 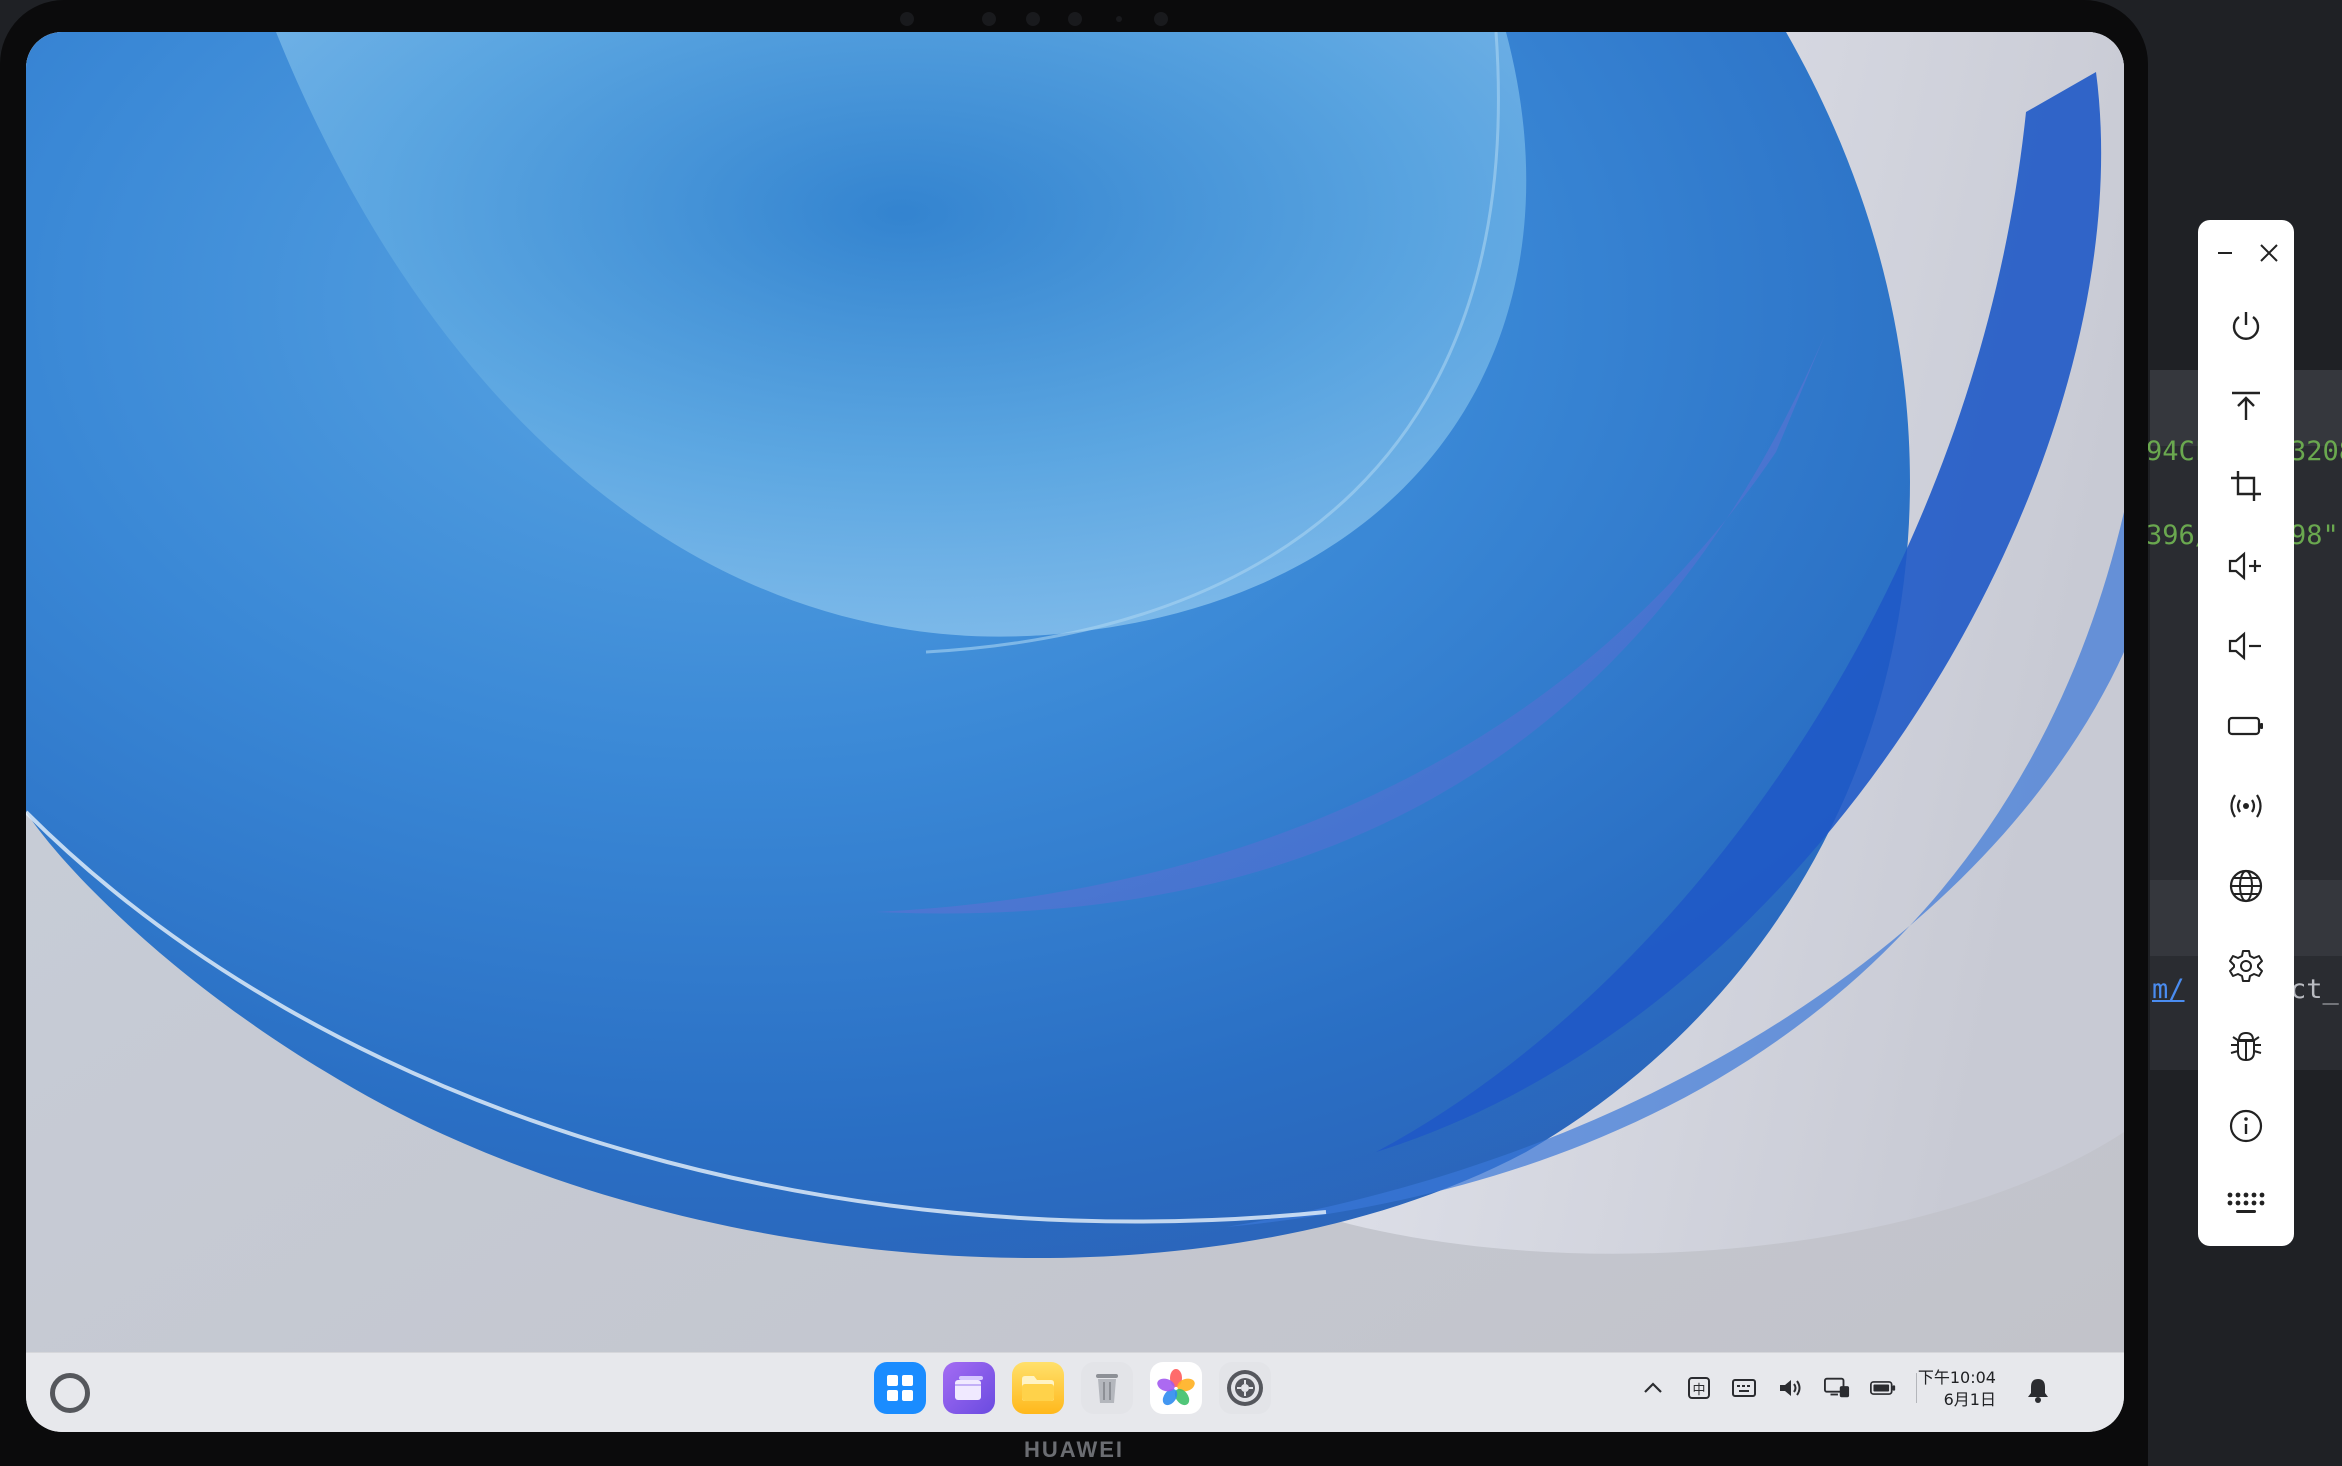 I want to click on input-method-button: 中, so click(x=1699, y=1388).